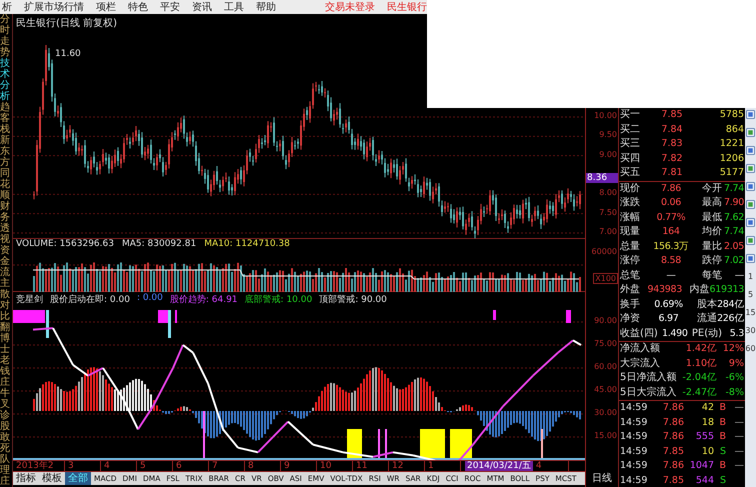 The width and height of the screenshot is (756, 487). What do you see at coordinates (52, 478) in the screenshot?
I see `indicator-tab: 模板` at bounding box center [52, 478].